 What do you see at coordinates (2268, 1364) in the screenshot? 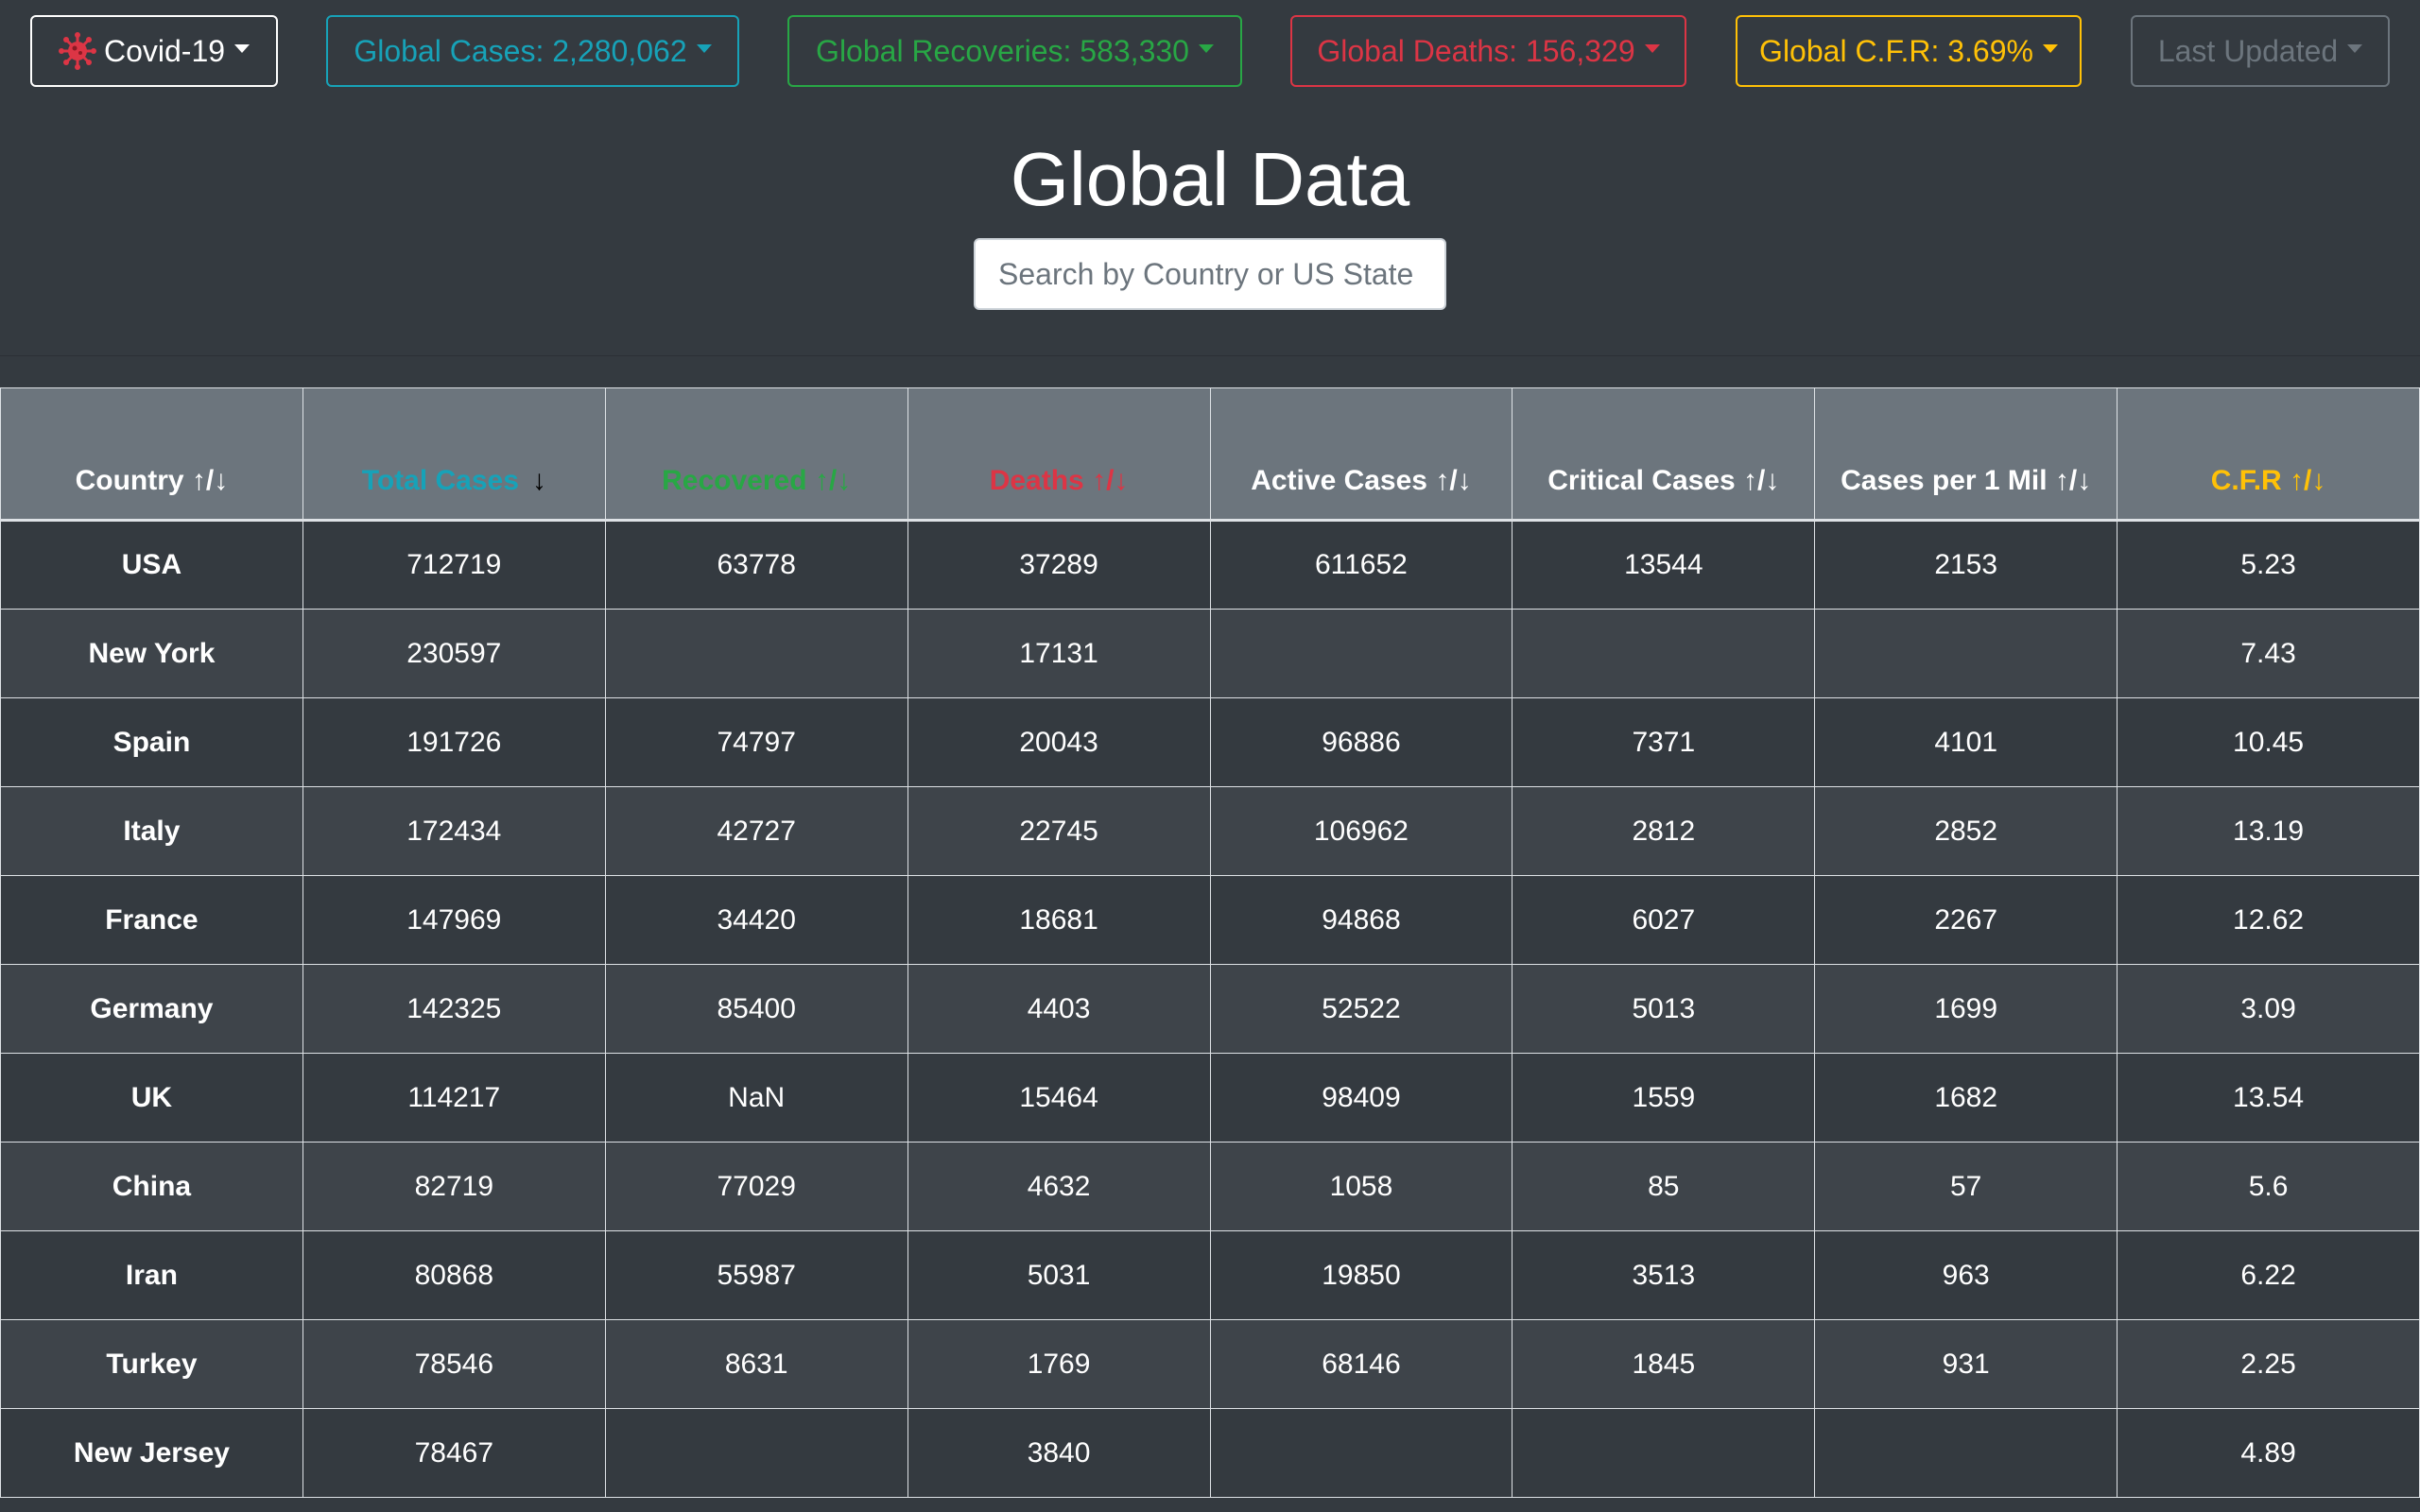
I see `cell-cfr: 2.25` at bounding box center [2268, 1364].